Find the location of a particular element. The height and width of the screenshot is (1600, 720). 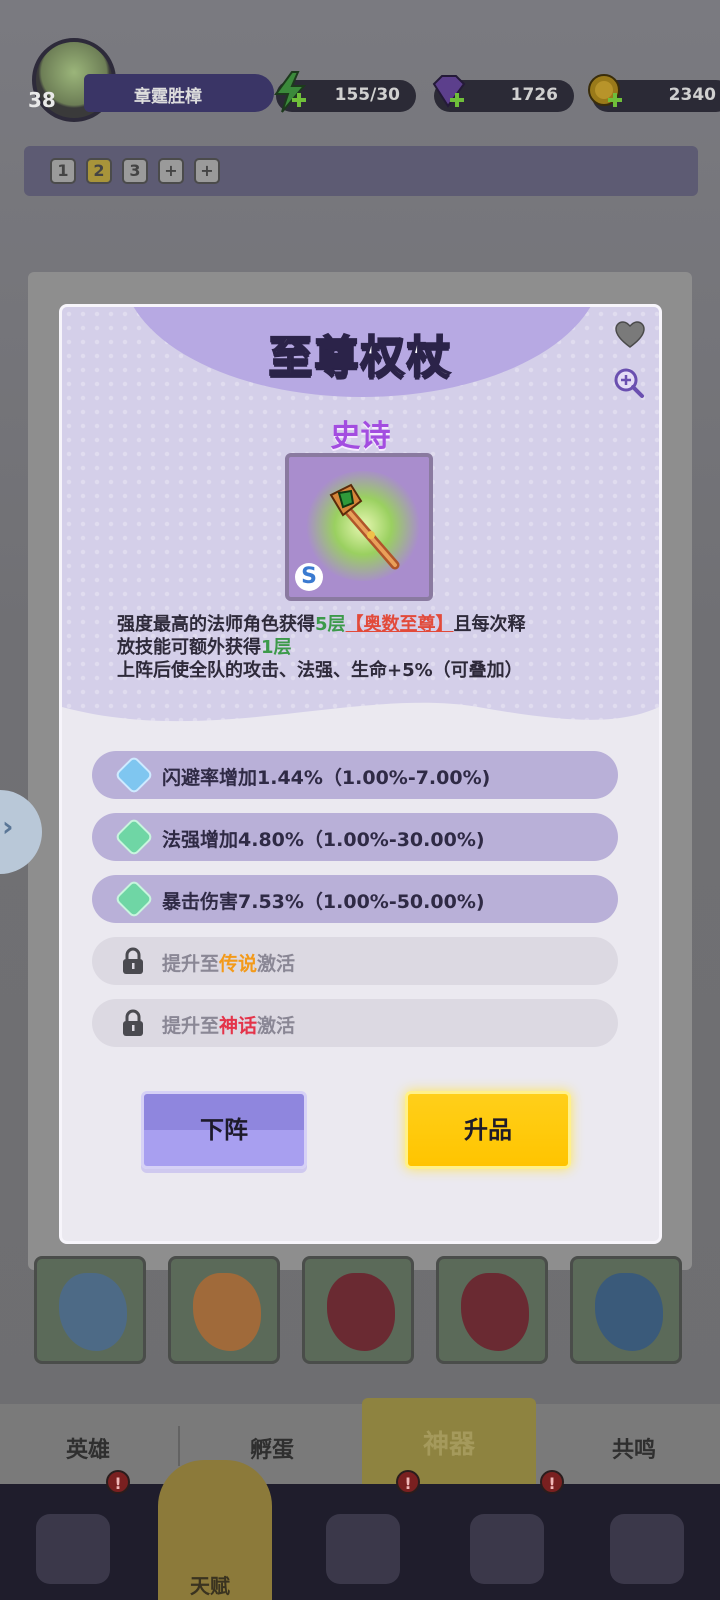

gem-icon is located at coordinates (448, 92).